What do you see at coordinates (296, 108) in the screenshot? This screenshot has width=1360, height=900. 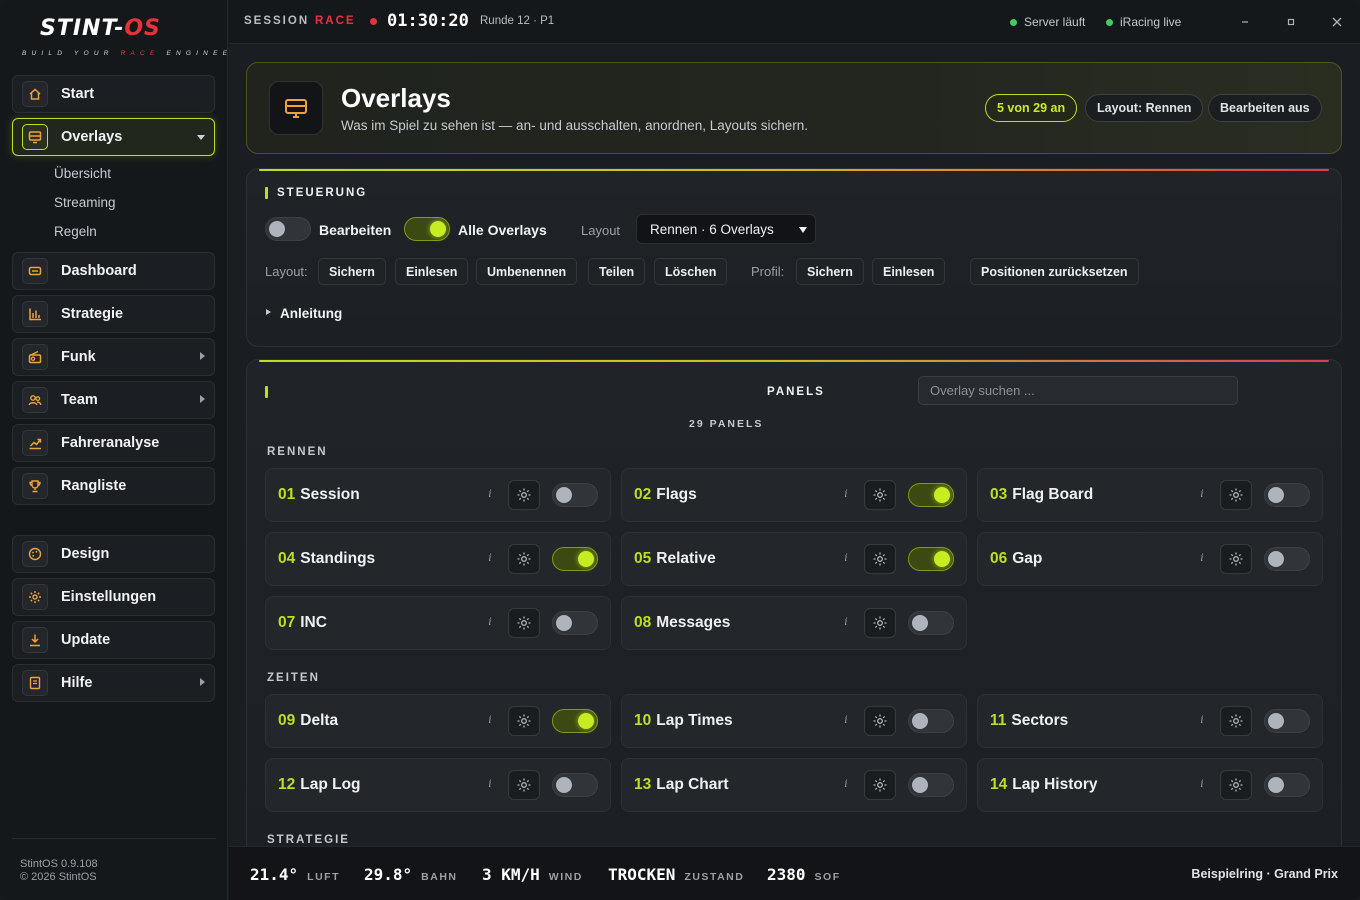 I see `monitor-icon` at bounding box center [296, 108].